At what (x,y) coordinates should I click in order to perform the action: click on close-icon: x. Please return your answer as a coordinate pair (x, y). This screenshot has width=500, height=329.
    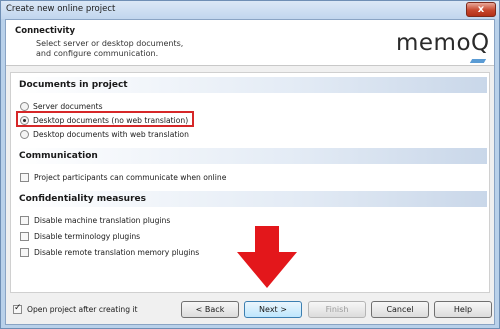
    Looking at the image, I should click on (481, 9).